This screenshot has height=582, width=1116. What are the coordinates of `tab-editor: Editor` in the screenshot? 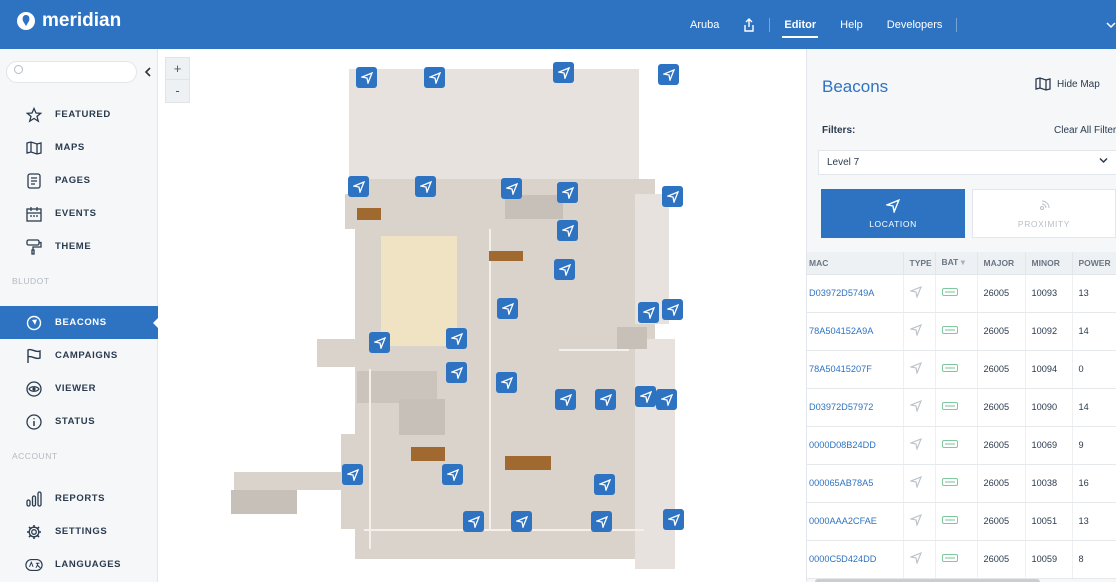 It's located at (800, 24).